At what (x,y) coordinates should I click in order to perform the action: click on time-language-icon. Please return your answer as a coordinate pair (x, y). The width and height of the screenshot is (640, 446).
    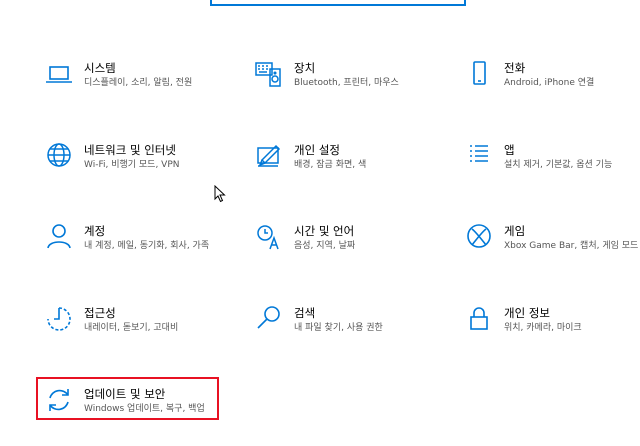
    Looking at the image, I should click on (269, 238).